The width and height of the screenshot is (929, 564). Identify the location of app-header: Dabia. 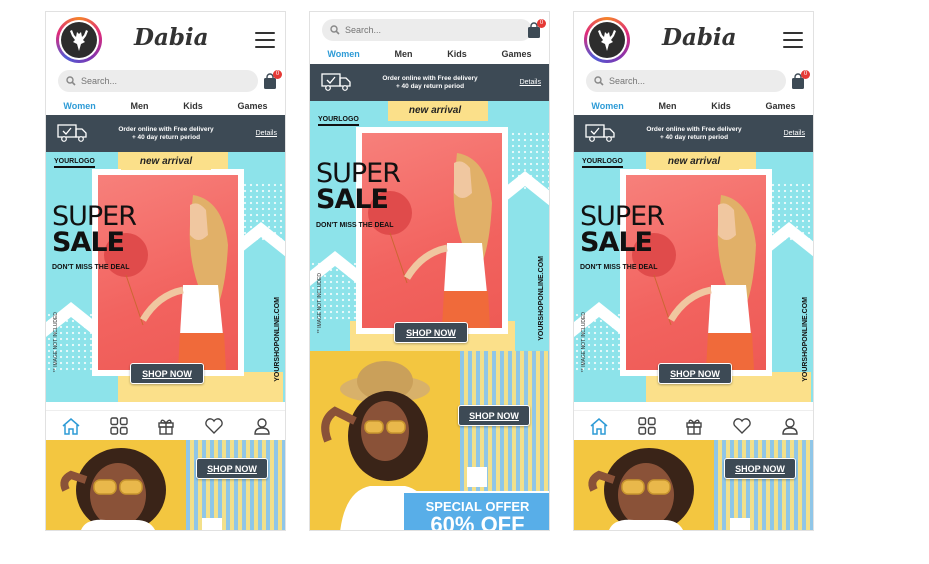
(165, 40).